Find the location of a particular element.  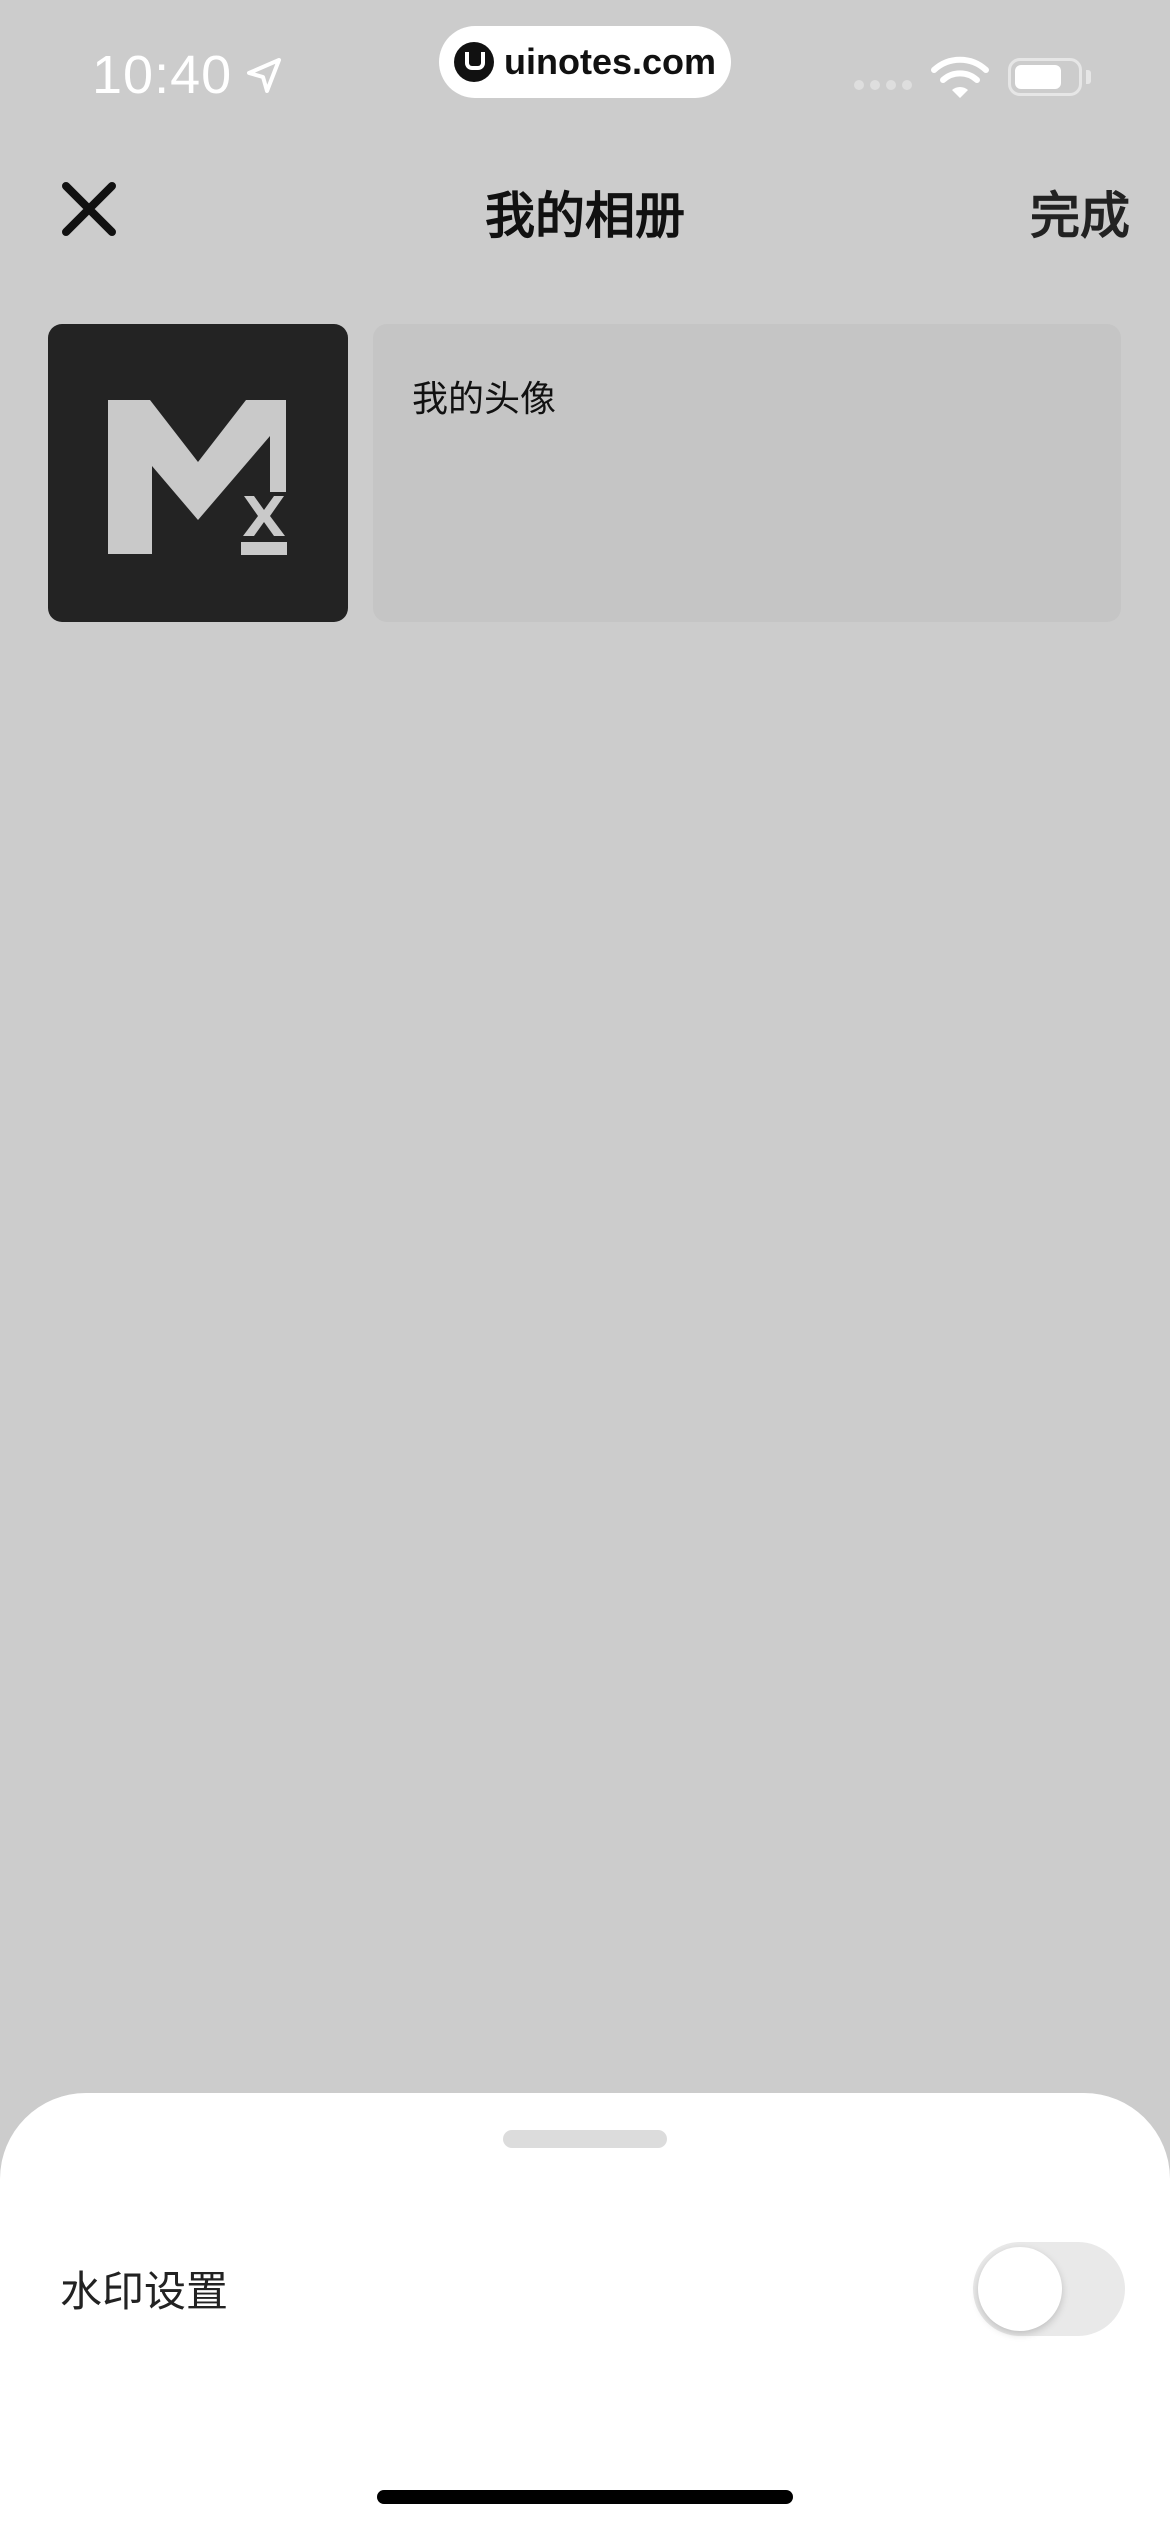

album-cover is located at coordinates (198, 473).